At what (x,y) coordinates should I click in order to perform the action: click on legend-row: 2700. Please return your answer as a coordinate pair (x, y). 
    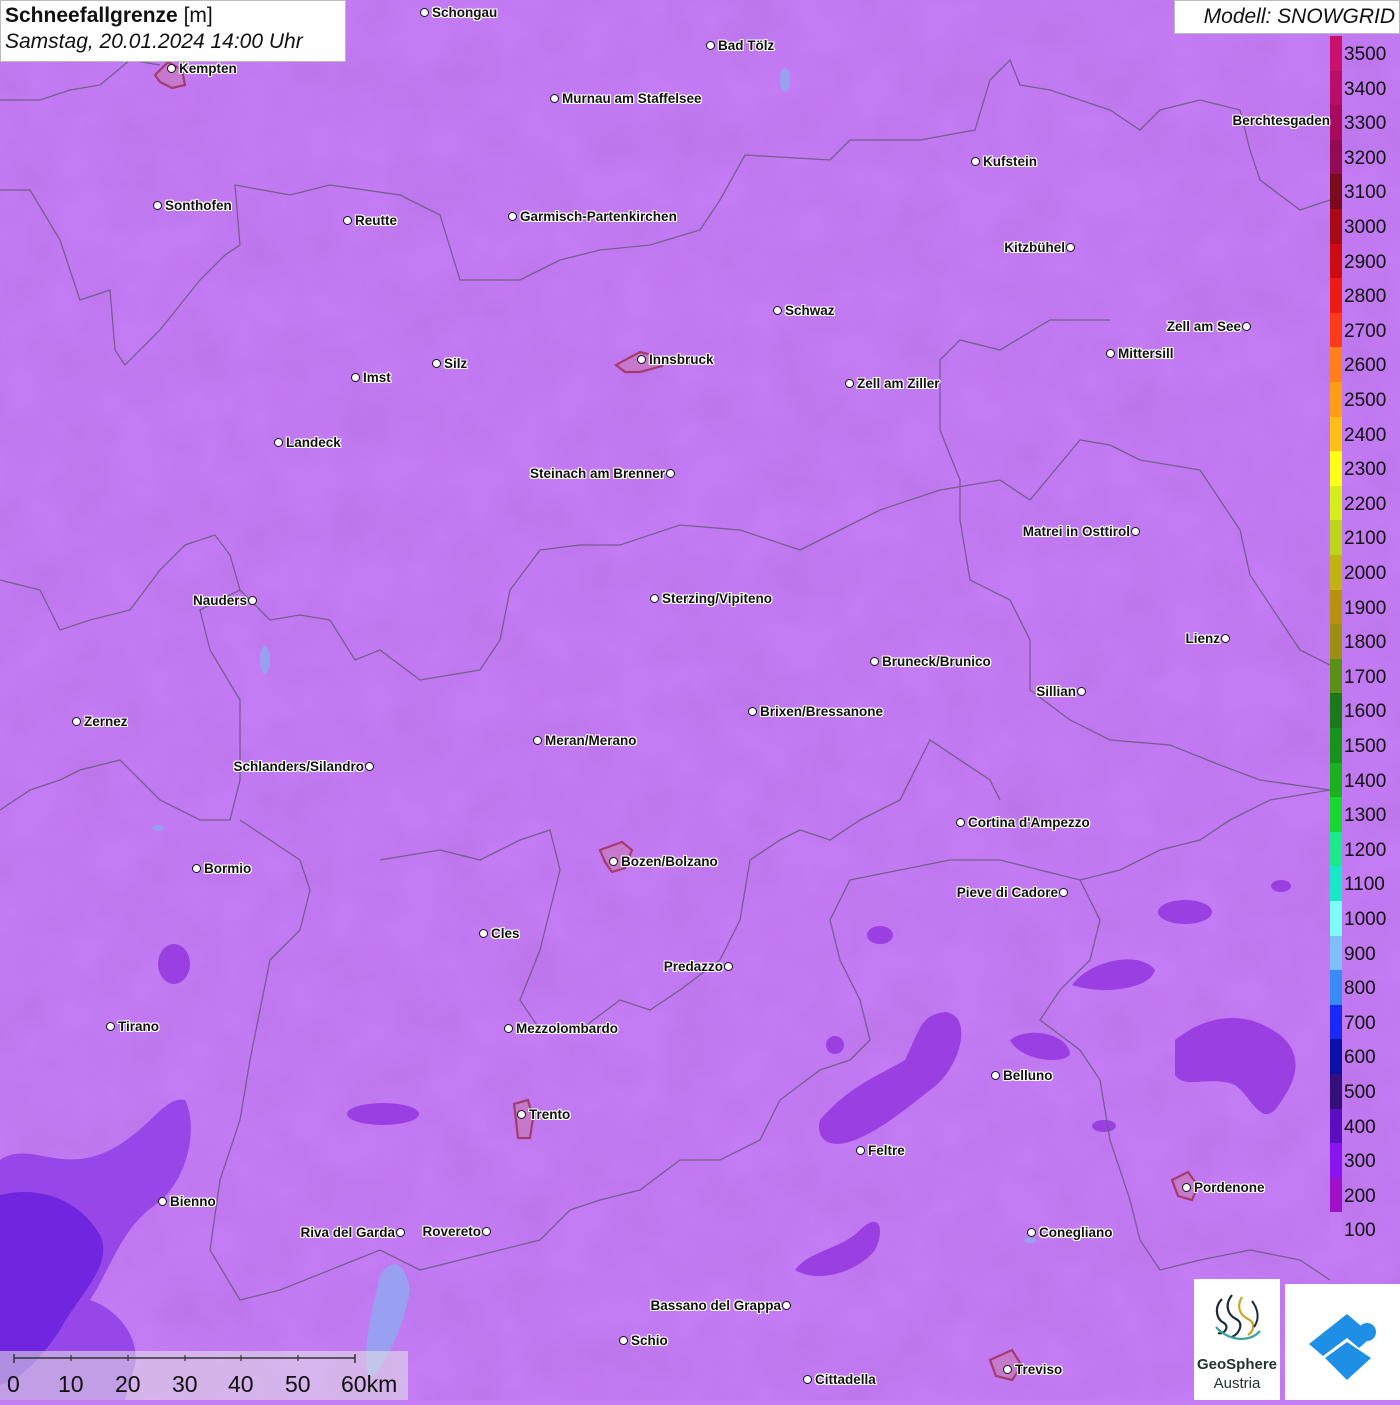
    Looking at the image, I should click on (1365, 330).